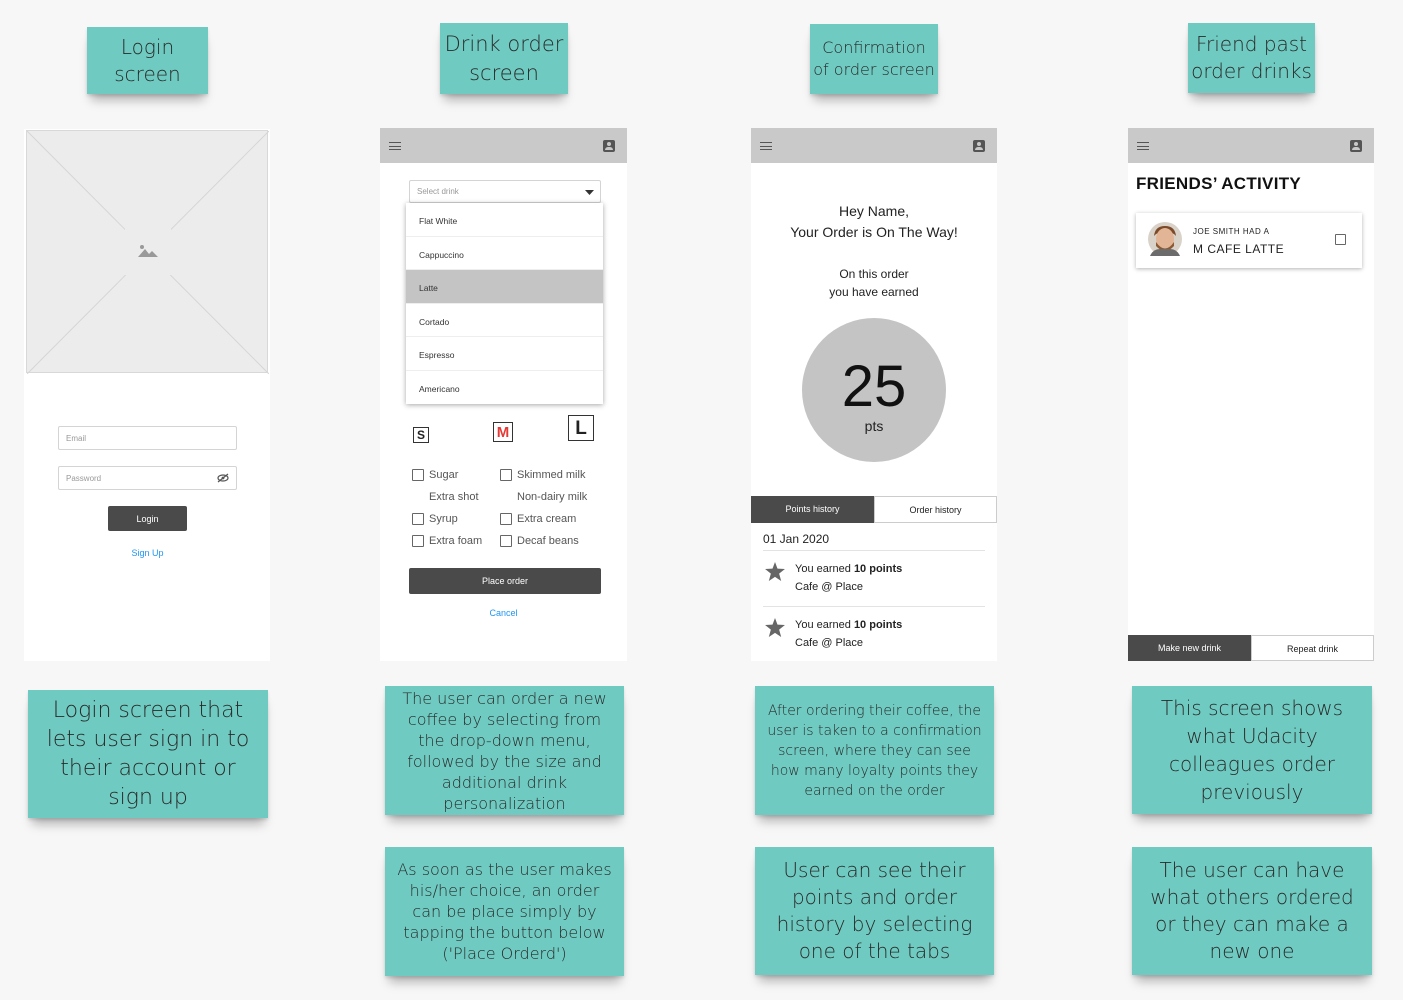 The height and width of the screenshot is (1000, 1403). Describe the element at coordinates (223, 478) in the screenshot. I see `eye-off-icon` at that location.